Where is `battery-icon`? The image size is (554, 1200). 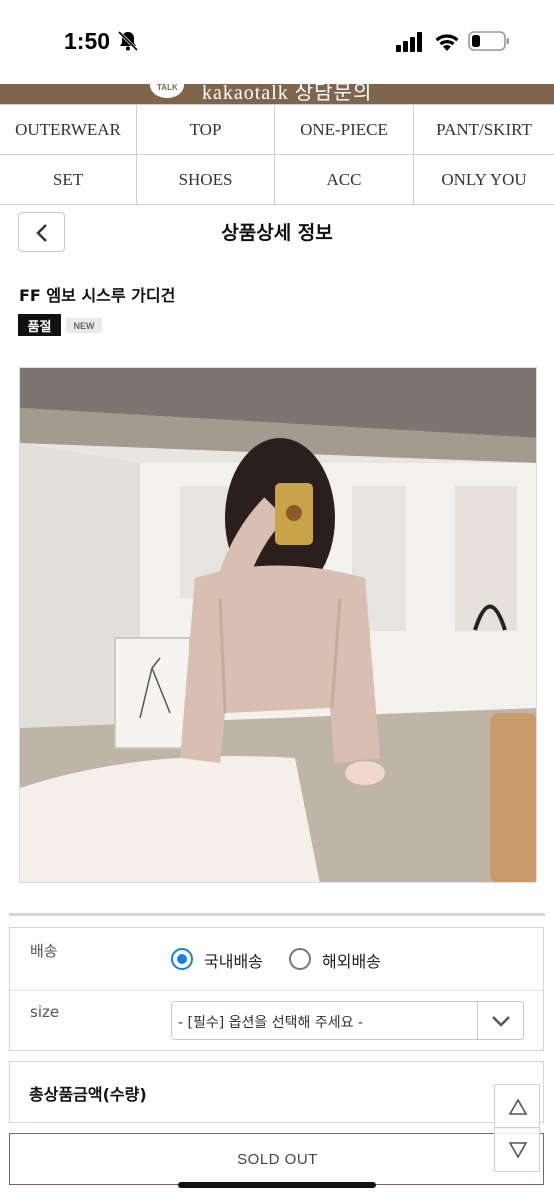
battery-icon is located at coordinates (488, 41).